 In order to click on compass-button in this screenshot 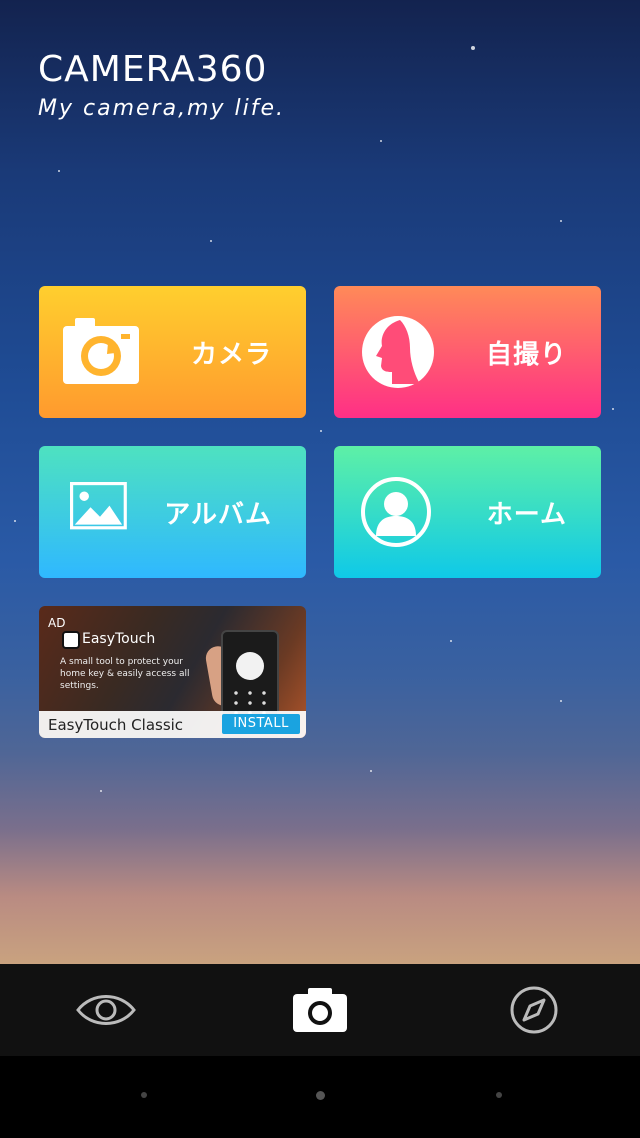, I will do `click(534, 1010)`.